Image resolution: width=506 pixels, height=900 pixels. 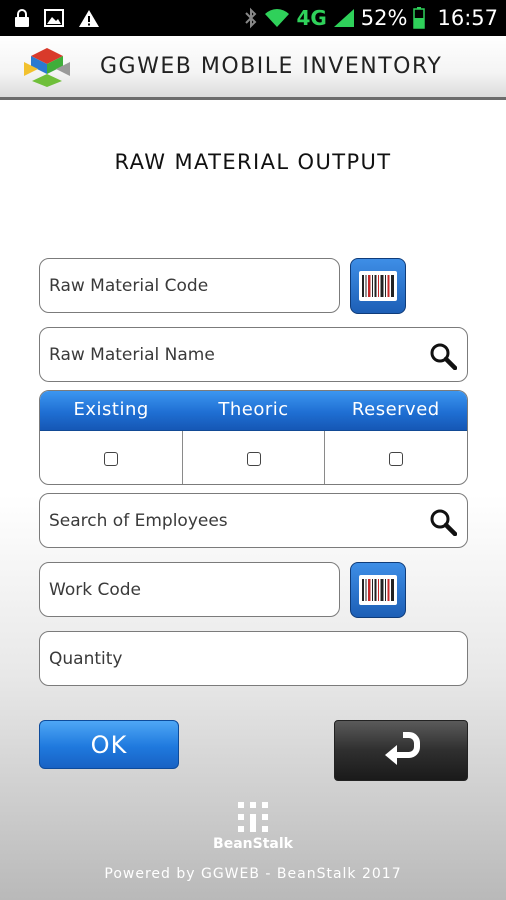 I want to click on network-type: 4G, so click(x=311, y=18).